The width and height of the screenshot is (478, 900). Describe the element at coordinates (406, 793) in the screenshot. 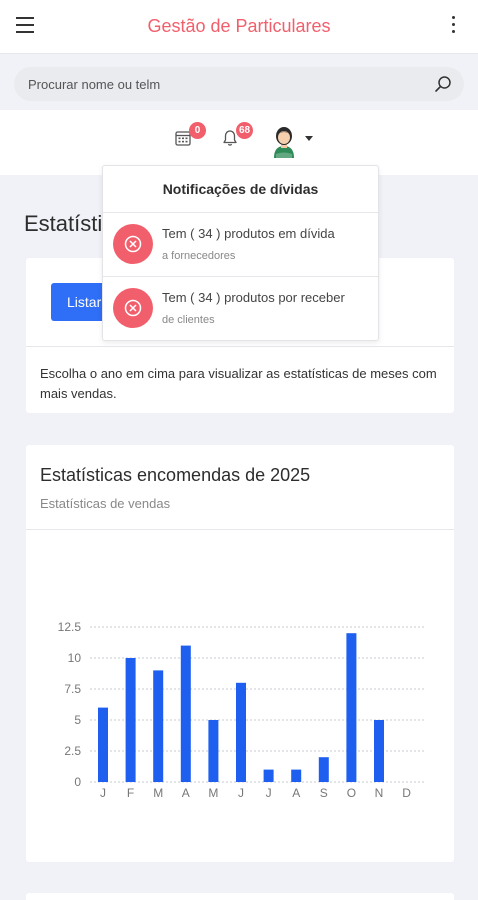

I see `x-tick-label: D` at that location.